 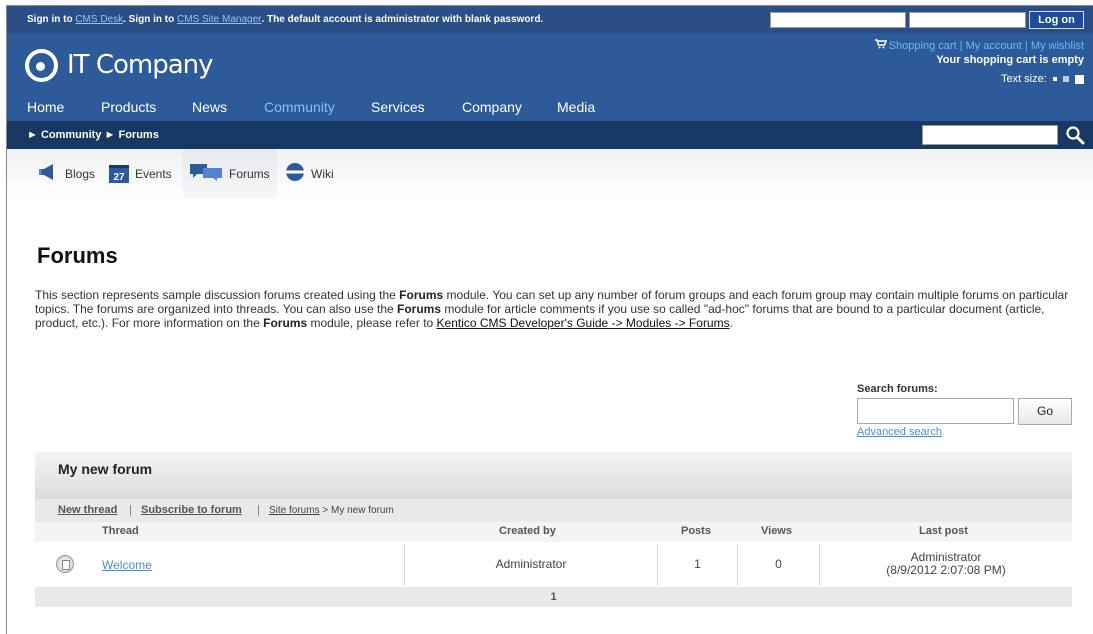 I want to click on tab-forums: Forums, so click(x=230, y=173).